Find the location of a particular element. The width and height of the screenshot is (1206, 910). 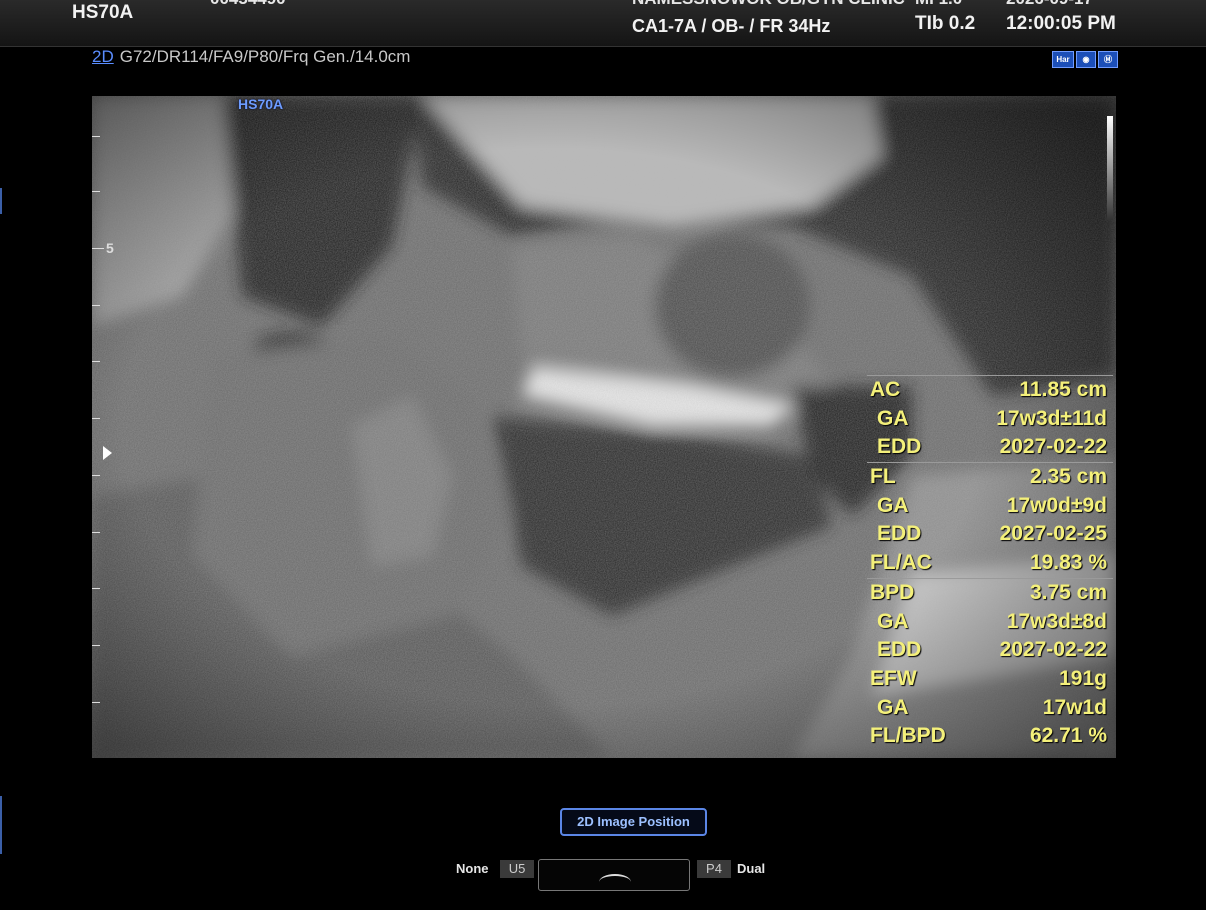

measurement-row: GA 17w3d±11d is located at coordinates (990, 419).